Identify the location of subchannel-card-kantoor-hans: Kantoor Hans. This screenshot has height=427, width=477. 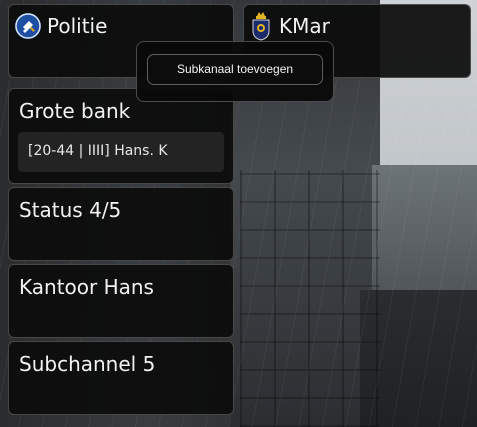
(121, 301).